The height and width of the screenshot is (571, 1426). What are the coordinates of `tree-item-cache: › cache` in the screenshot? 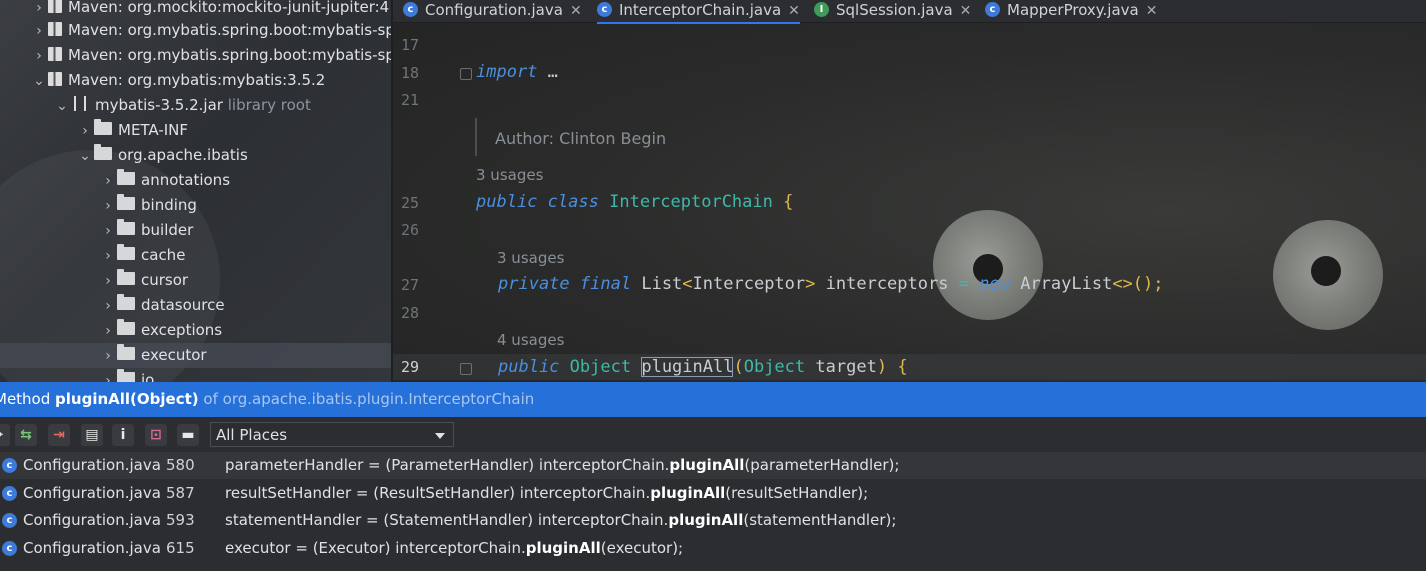 It's located at (142, 255).